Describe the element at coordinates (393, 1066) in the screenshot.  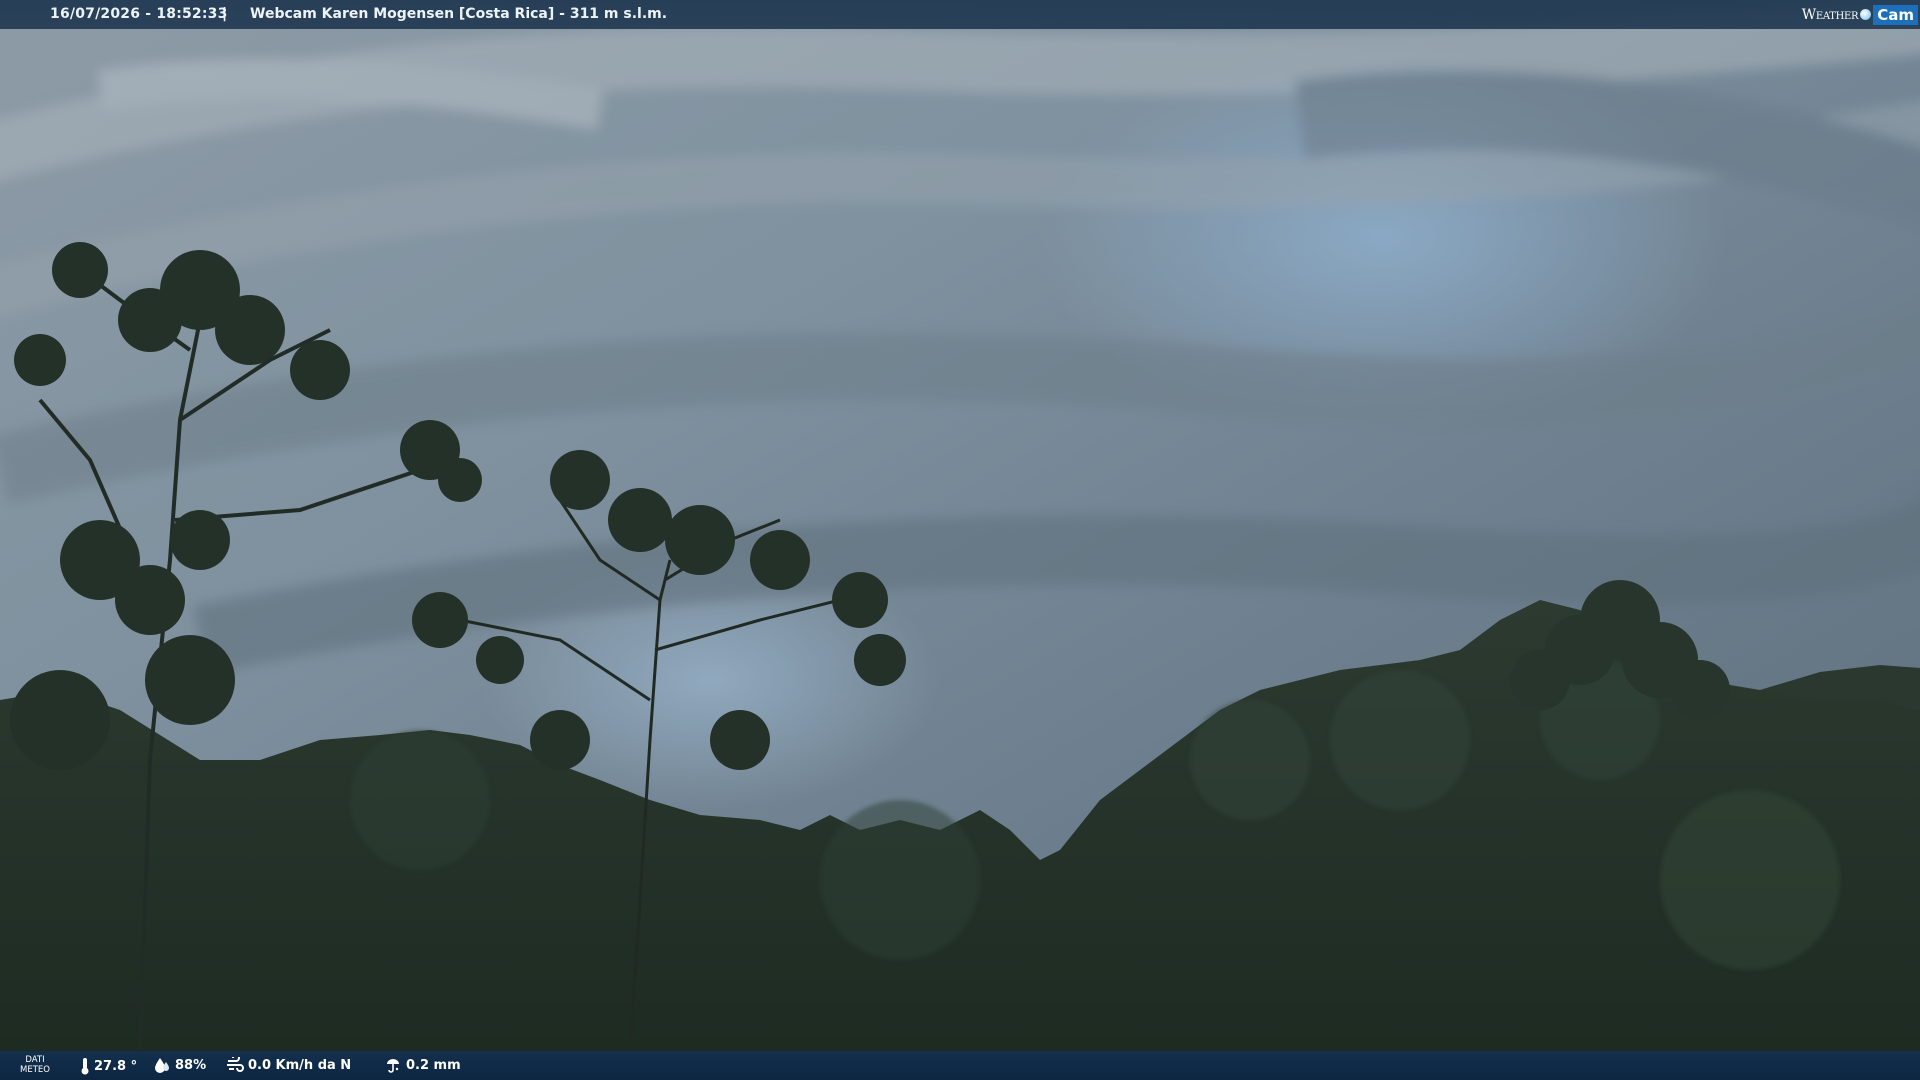
I see `rain-gauge-icon` at that location.